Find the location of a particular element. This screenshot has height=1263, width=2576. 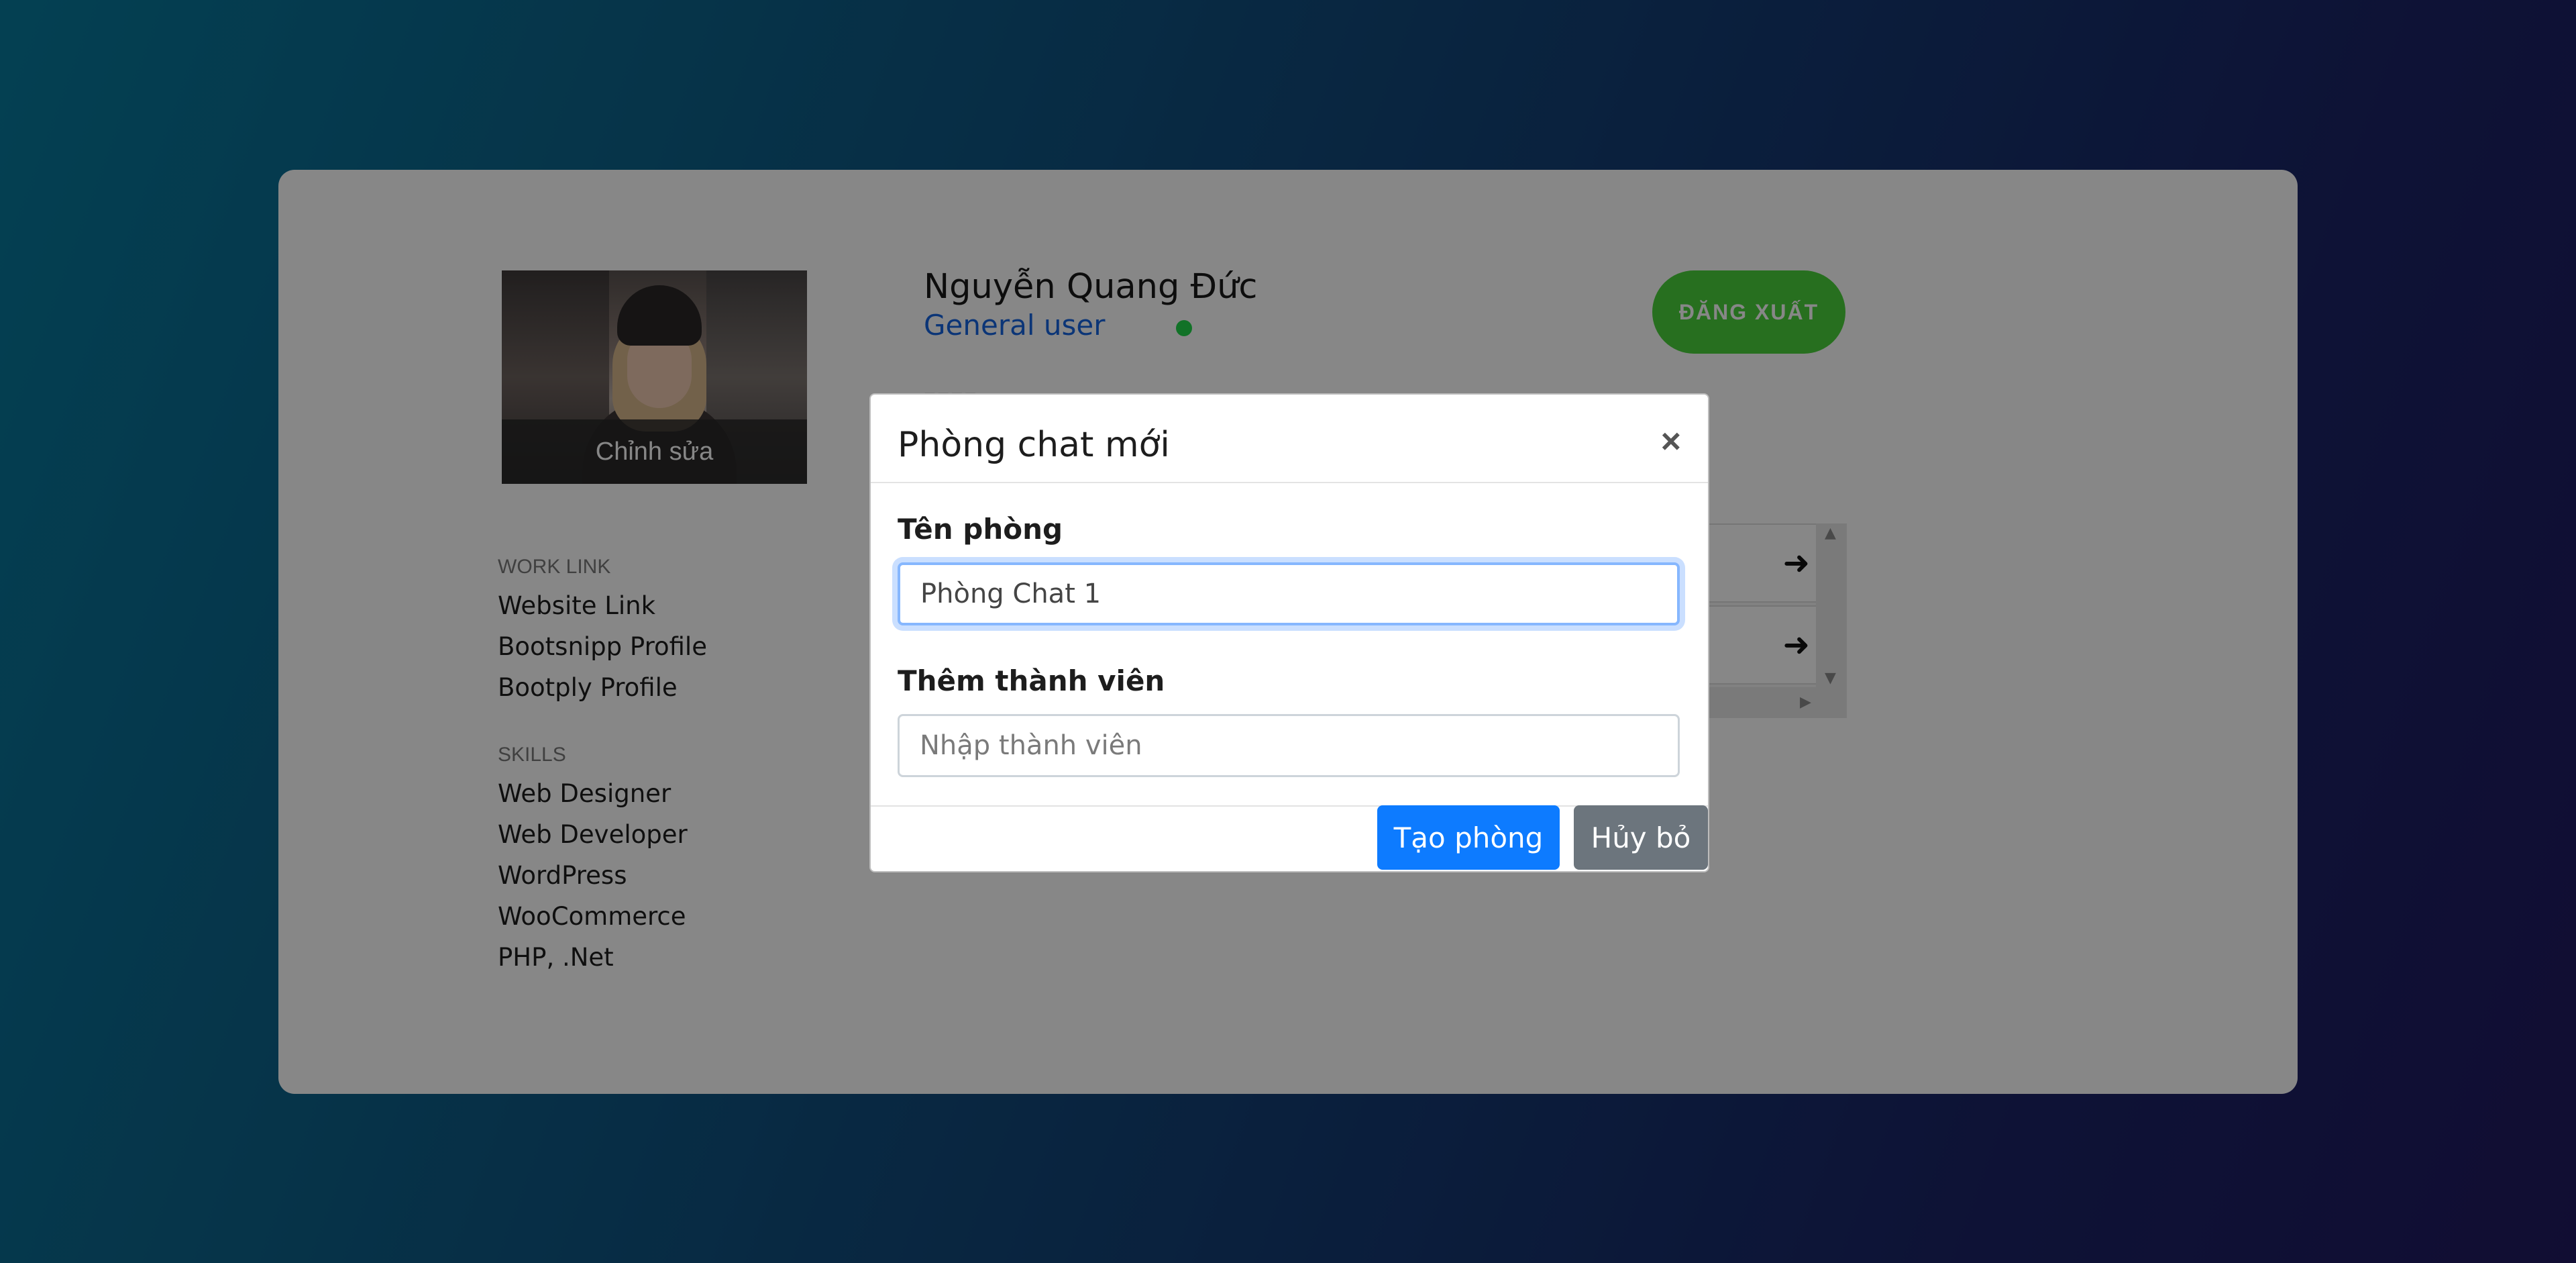

modal-title: Phòng chat mới is located at coordinates (1034, 445).